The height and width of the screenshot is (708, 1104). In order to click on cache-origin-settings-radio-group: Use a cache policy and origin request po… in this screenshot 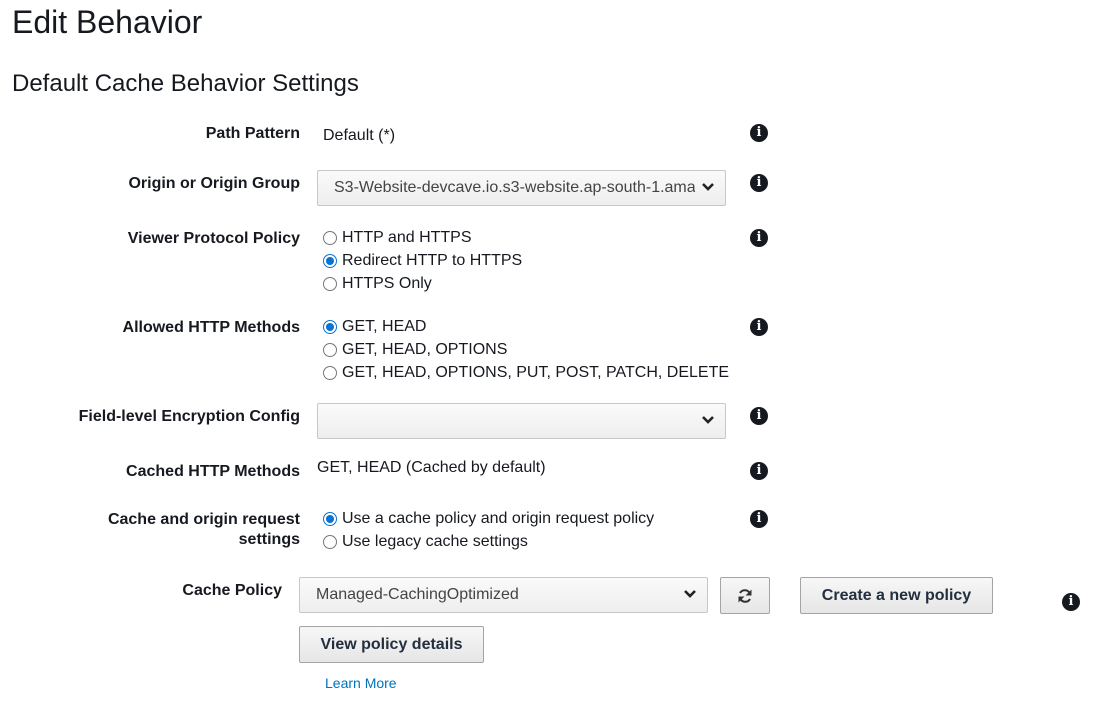, I will do `click(488, 530)`.